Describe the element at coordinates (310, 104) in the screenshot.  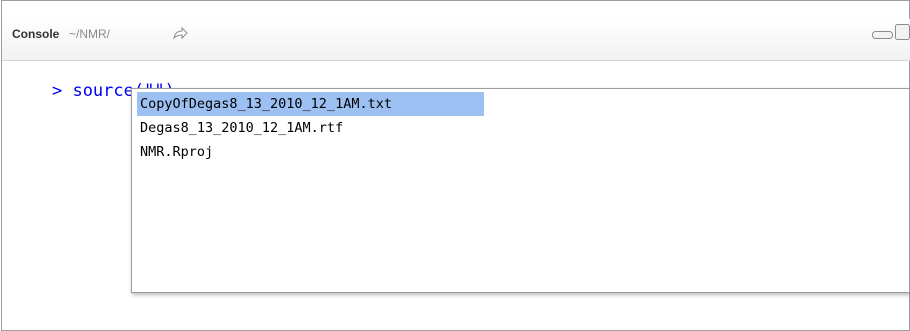
I see `autocomplete-item: CopyOfDegas8_13_2010_12_1AM.txt` at that location.